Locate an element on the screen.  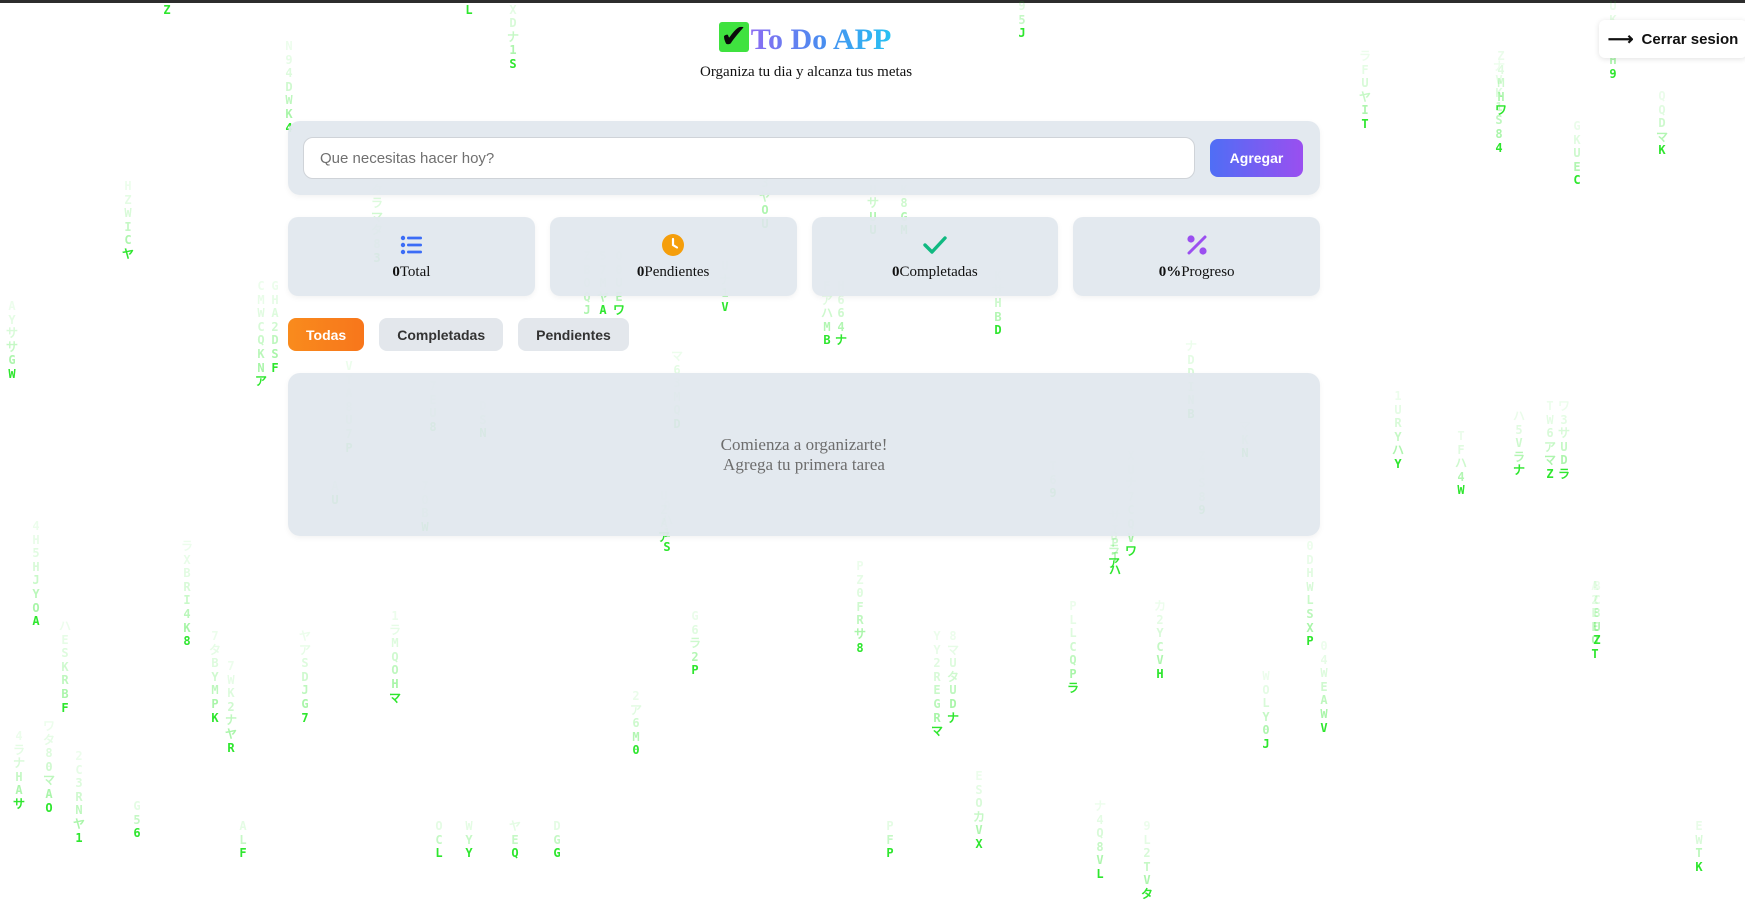
matrix-rain-column: 1URYハY is located at coordinates (1397, 430).